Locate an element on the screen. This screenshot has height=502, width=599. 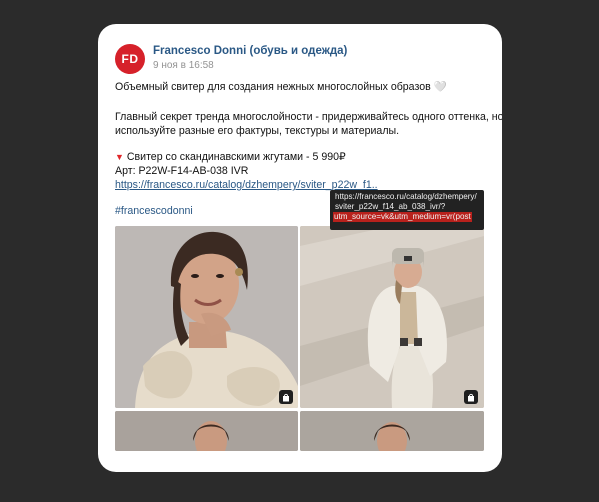
heart-icon: 🤍 is located at coordinates (440, 87).